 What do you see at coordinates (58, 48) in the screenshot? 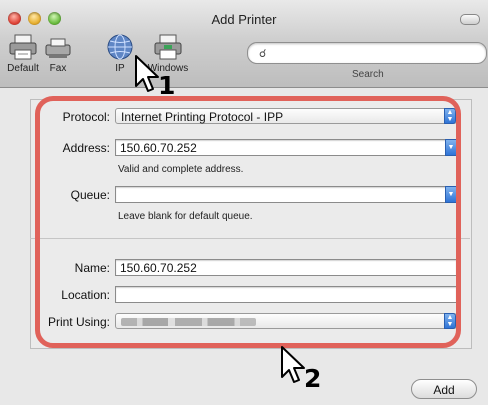
I see `fax-icon` at bounding box center [58, 48].